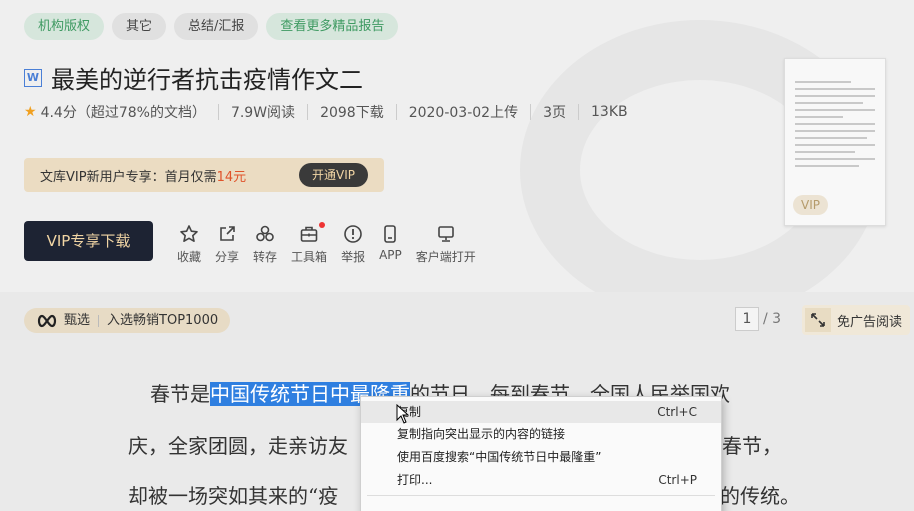 The width and height of the screenshot is (914, 511). What do you see at coordinates (353, 257) in the screenshot?
I see `tool-label: 举报` at bounding box center [353, 257].